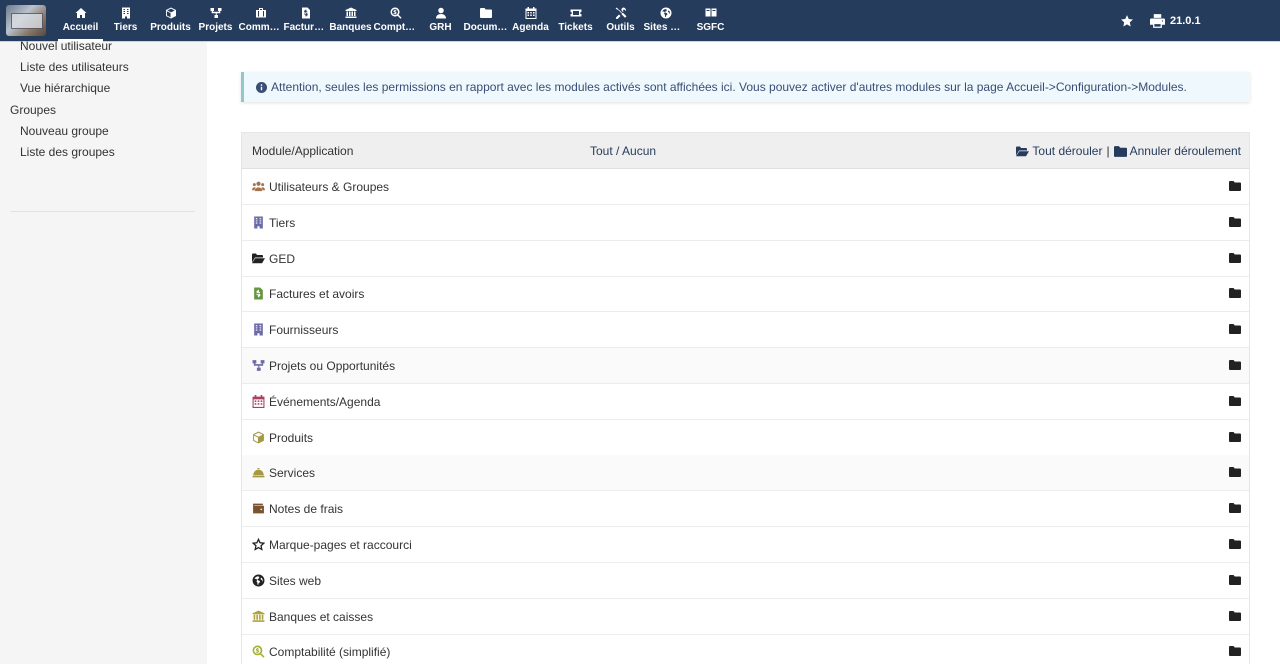  I want to click on table-row: Produits, so click(745, 438).